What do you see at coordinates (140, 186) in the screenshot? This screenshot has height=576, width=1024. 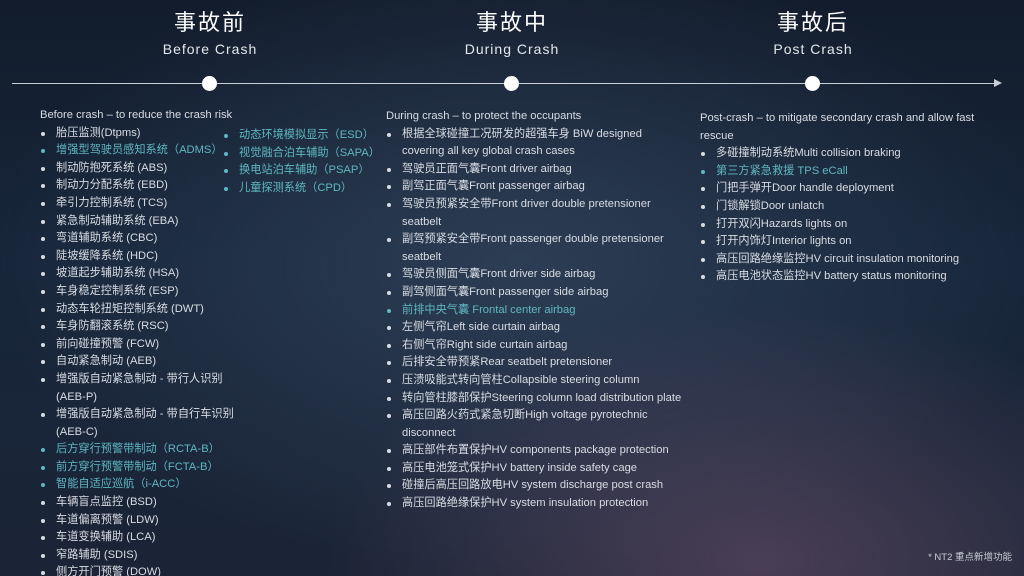 I see `list-item: 制动力分配系统 (EBD)` at bounding box center [140, 186].